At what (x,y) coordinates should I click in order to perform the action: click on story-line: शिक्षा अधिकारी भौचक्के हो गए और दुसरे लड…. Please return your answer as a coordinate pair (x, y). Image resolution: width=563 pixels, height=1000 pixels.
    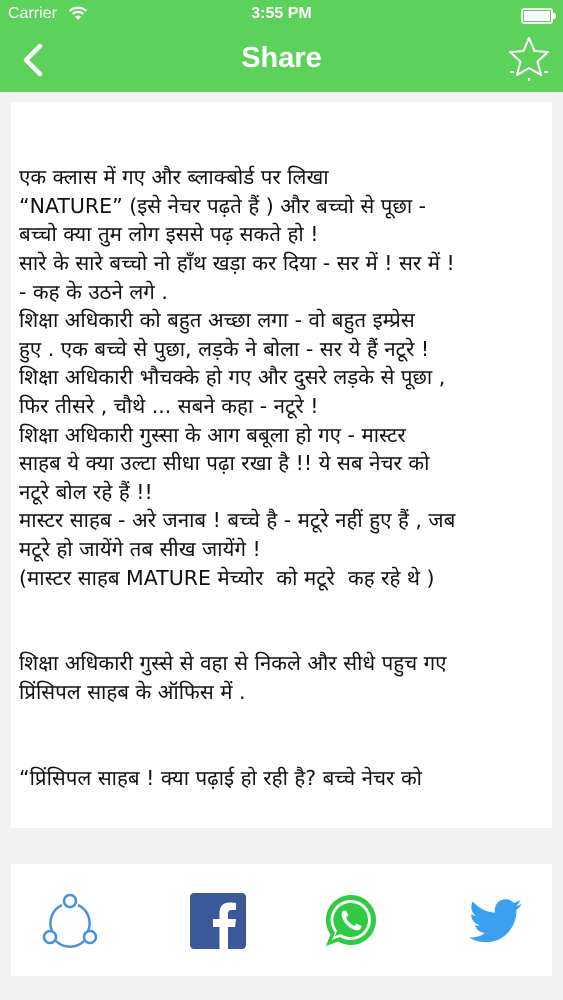
    Looking at the image, I should click on (232, 377).